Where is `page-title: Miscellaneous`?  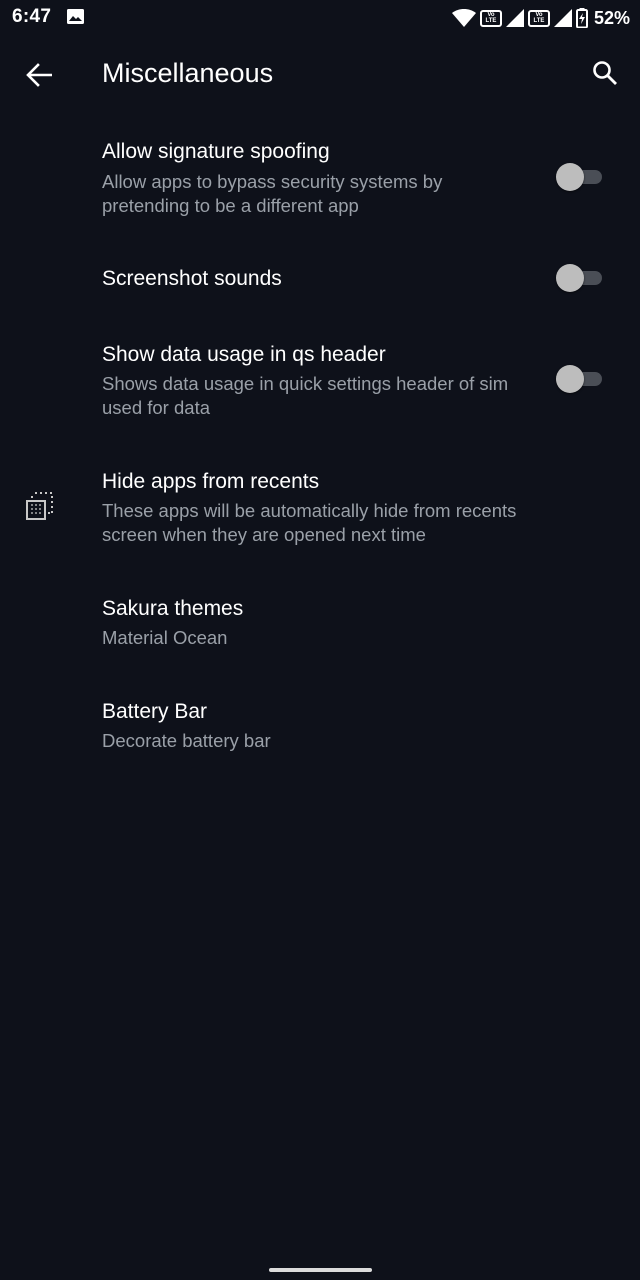
page-title: Miscellaneous is located at coordinates (188, 73).